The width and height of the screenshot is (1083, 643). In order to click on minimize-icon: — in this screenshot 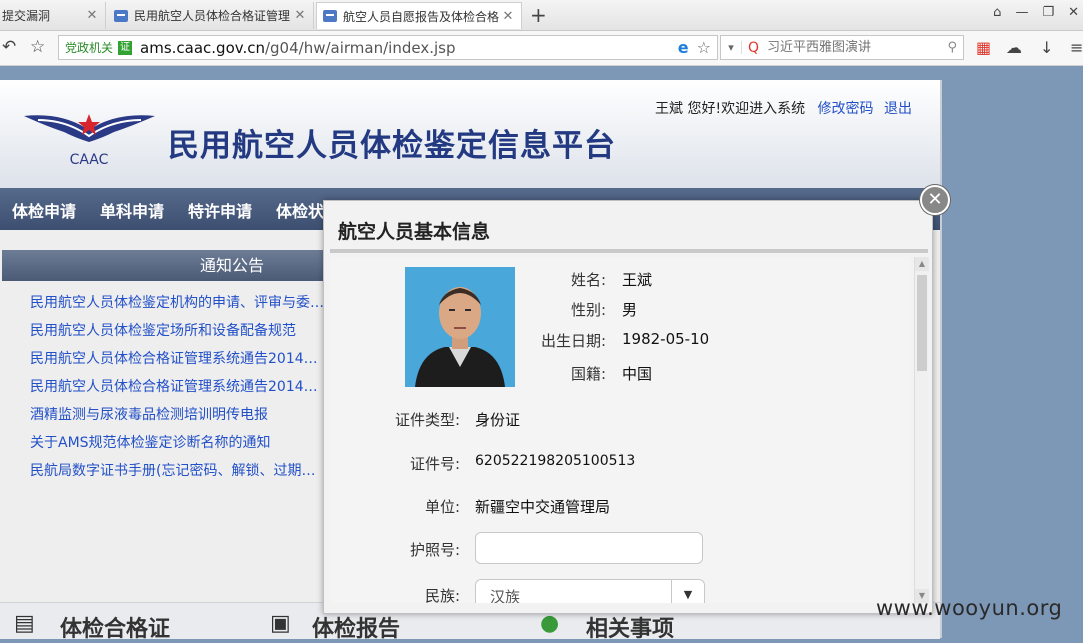, I will do `click(1021, 12)`.